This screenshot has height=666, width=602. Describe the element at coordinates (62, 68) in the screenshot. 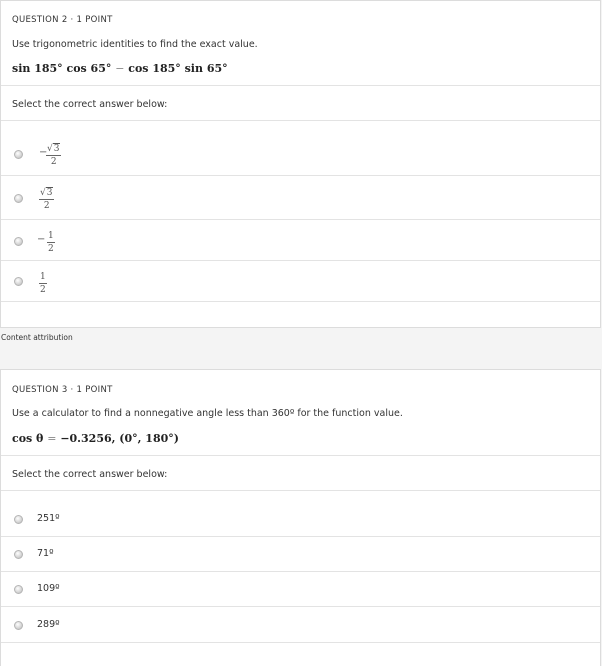

I see `expression-part-1: sin 185° cos 65°` at that location.